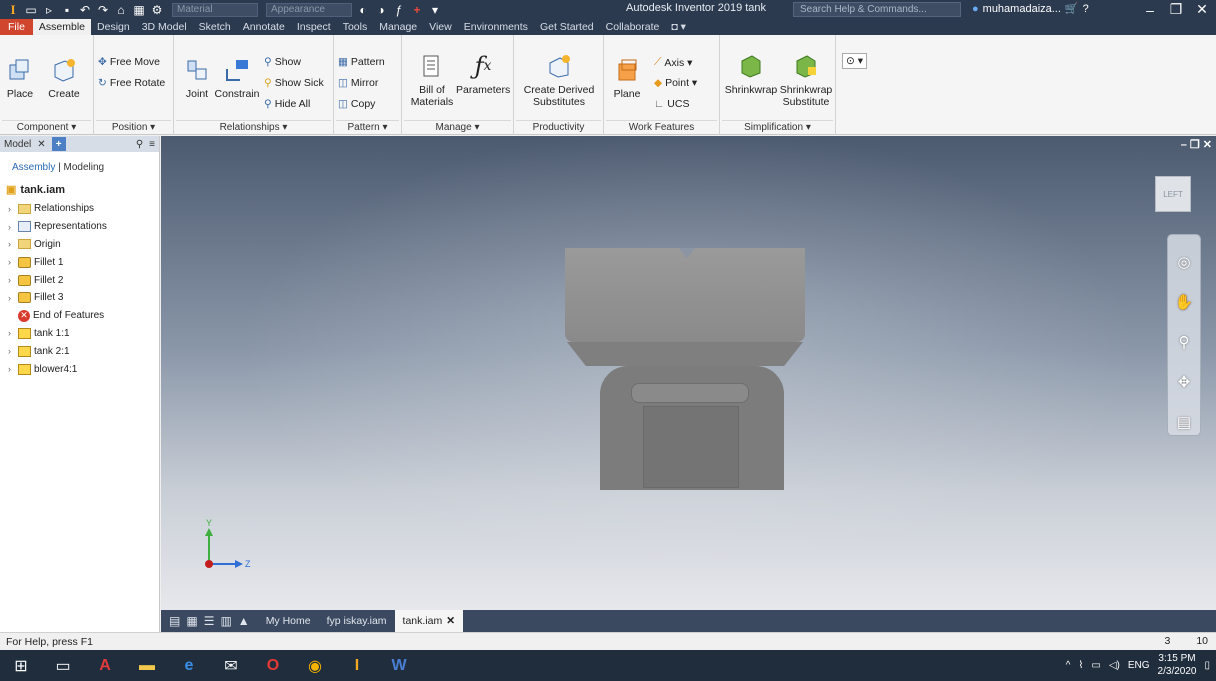 The image size is (1216, 681). I want to click on cart-icon: 🛒, so click(1072, 8).